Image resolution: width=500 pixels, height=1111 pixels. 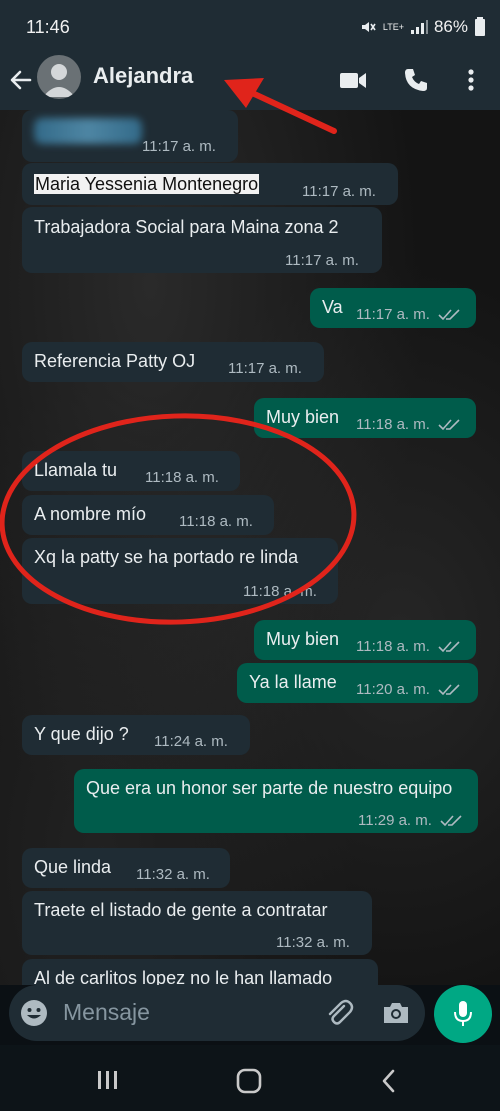 I want to click on red-highlight-ellipse, so click(x=178, y=519).